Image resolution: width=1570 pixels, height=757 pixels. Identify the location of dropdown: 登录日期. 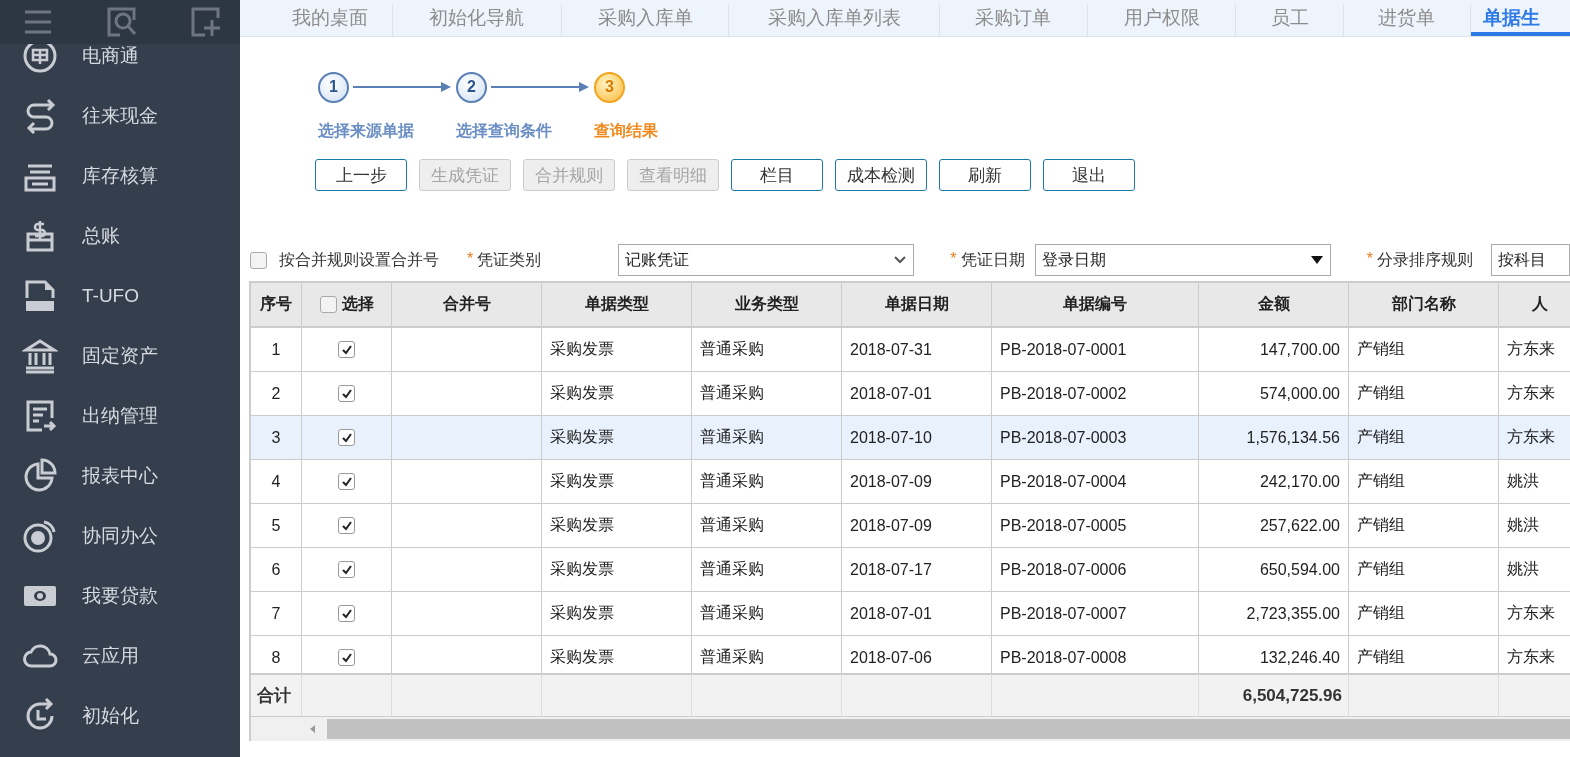
(1182, 260).